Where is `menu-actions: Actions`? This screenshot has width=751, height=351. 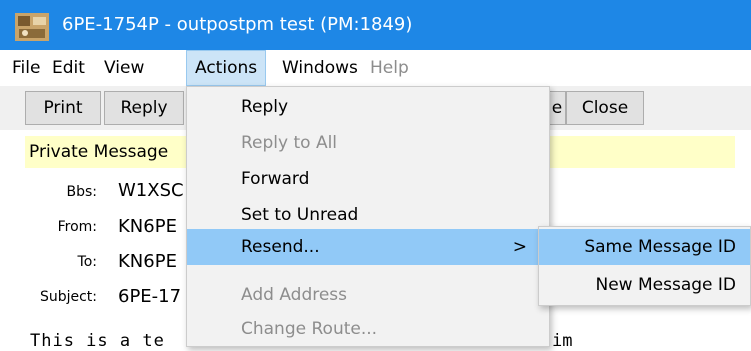 menu-actions: Actions is located at coordinates (226, 68).